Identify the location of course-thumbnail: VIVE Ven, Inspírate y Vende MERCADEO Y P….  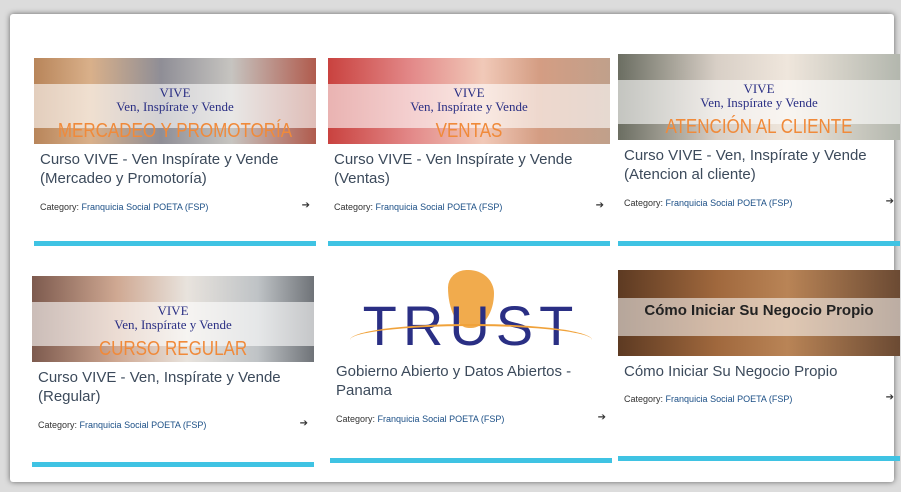
(175, 101).